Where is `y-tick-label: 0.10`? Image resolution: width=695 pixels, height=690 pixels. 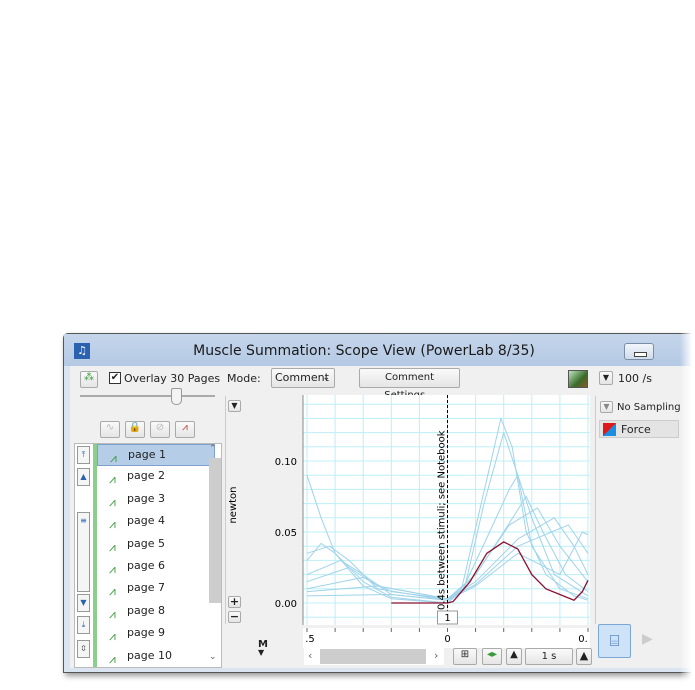 y-tick-label: 0.10 is located at coordinates (286, 462).